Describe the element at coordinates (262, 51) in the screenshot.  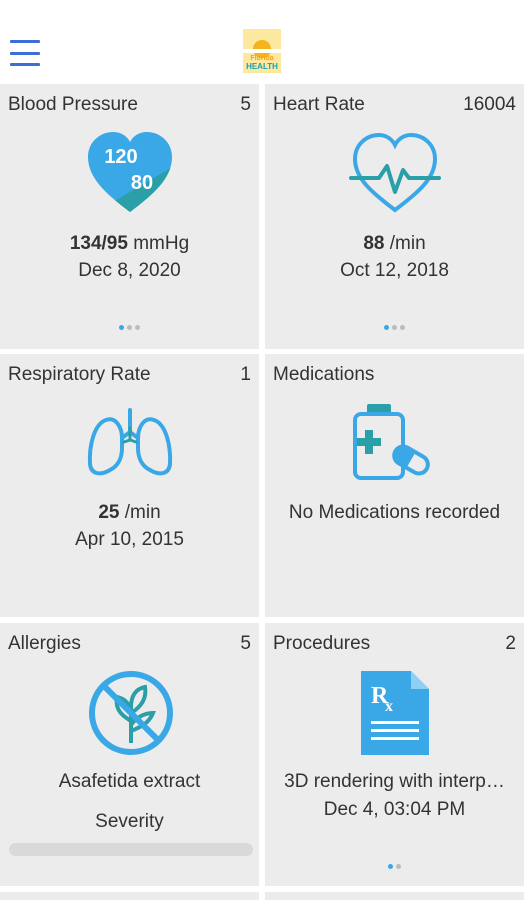
I see `app-logo: Florida HEALTH` at that location.